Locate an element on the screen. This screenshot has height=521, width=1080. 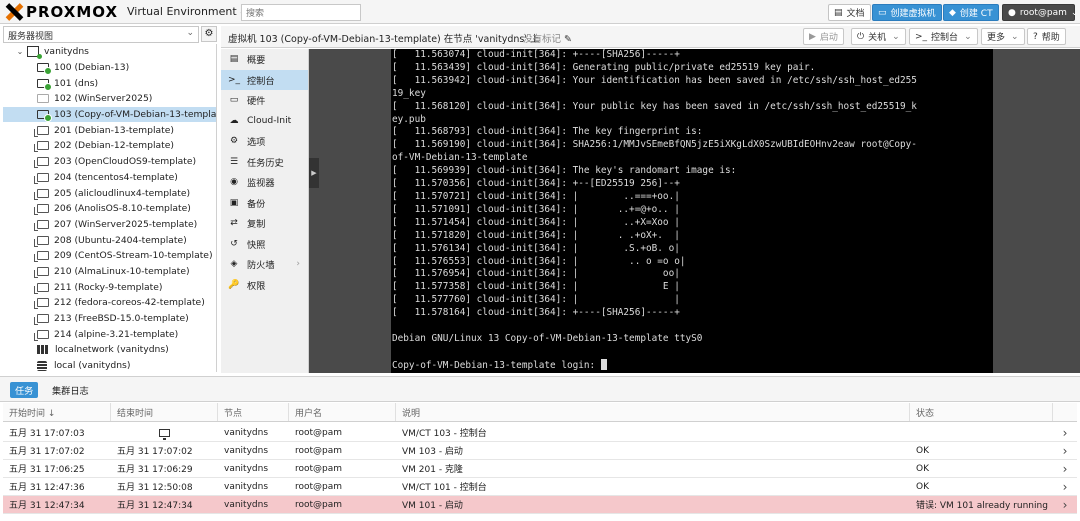
col-user: 用户名 is located at coordinates (342, 412).